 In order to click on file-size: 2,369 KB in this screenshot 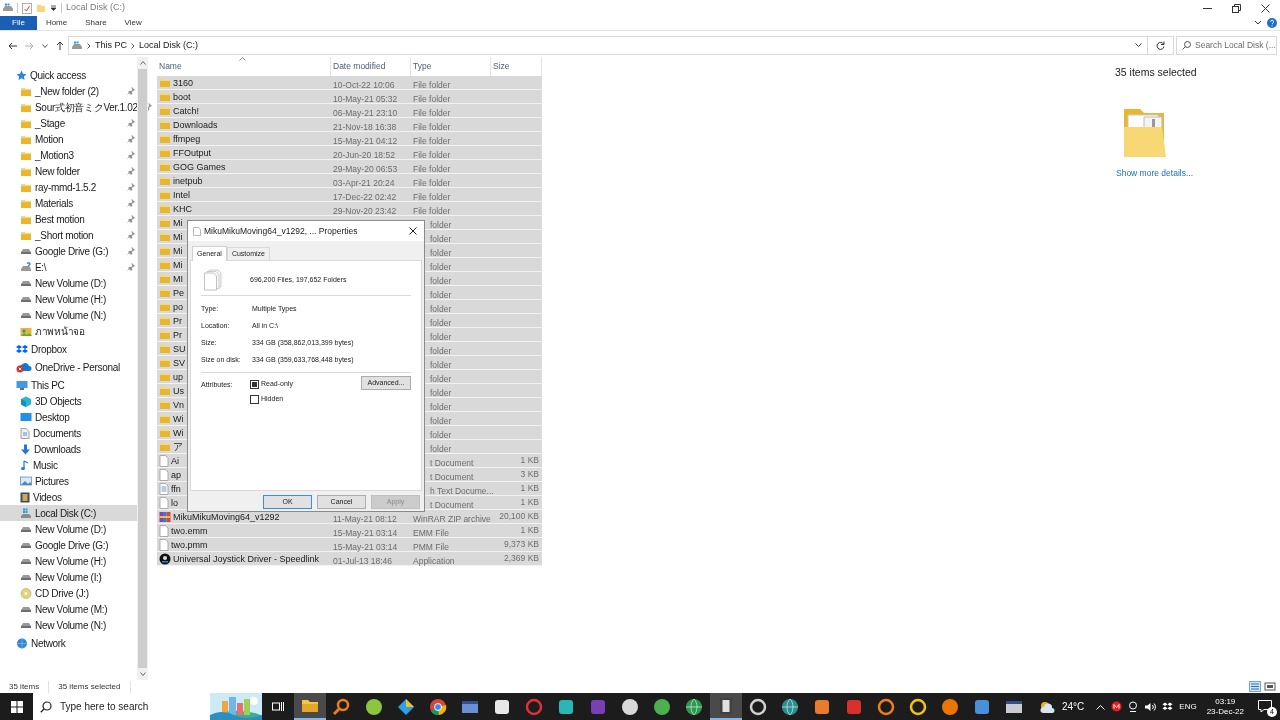, I will do `click(521, 558)`.